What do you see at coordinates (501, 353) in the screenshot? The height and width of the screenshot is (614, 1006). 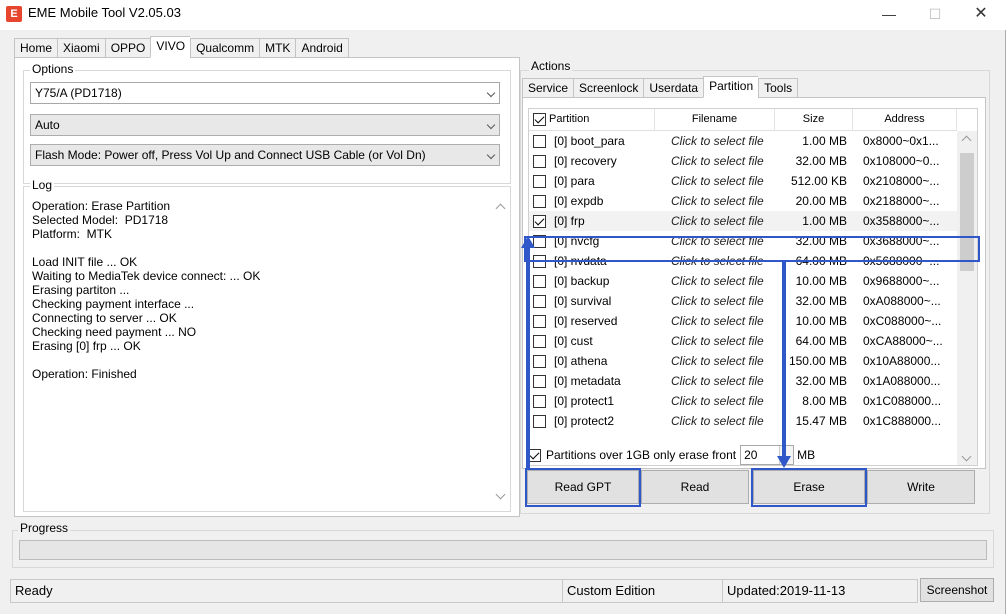 I see `log-scrollbar` at bounding box center [501, 353].